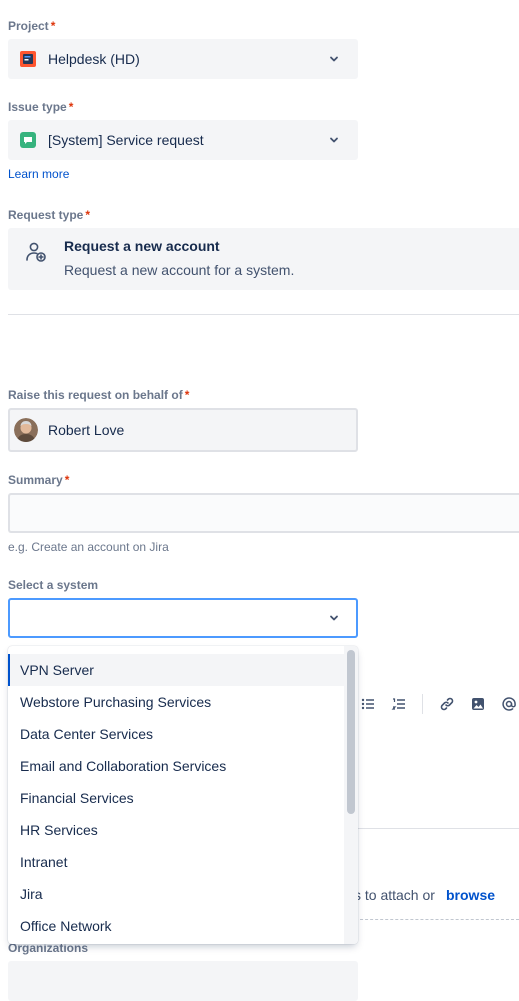 The image size is (519, 1001). I want to click on system-option: Financial Services, so click(176, 798).